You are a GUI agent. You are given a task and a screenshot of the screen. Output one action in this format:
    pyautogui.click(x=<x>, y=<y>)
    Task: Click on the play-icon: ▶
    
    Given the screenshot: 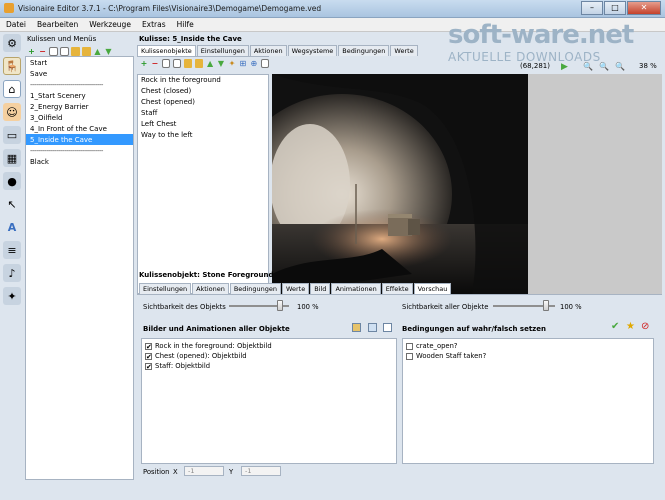 What is the action you would take?
    pyautogui.click(x=564, y=67)
    